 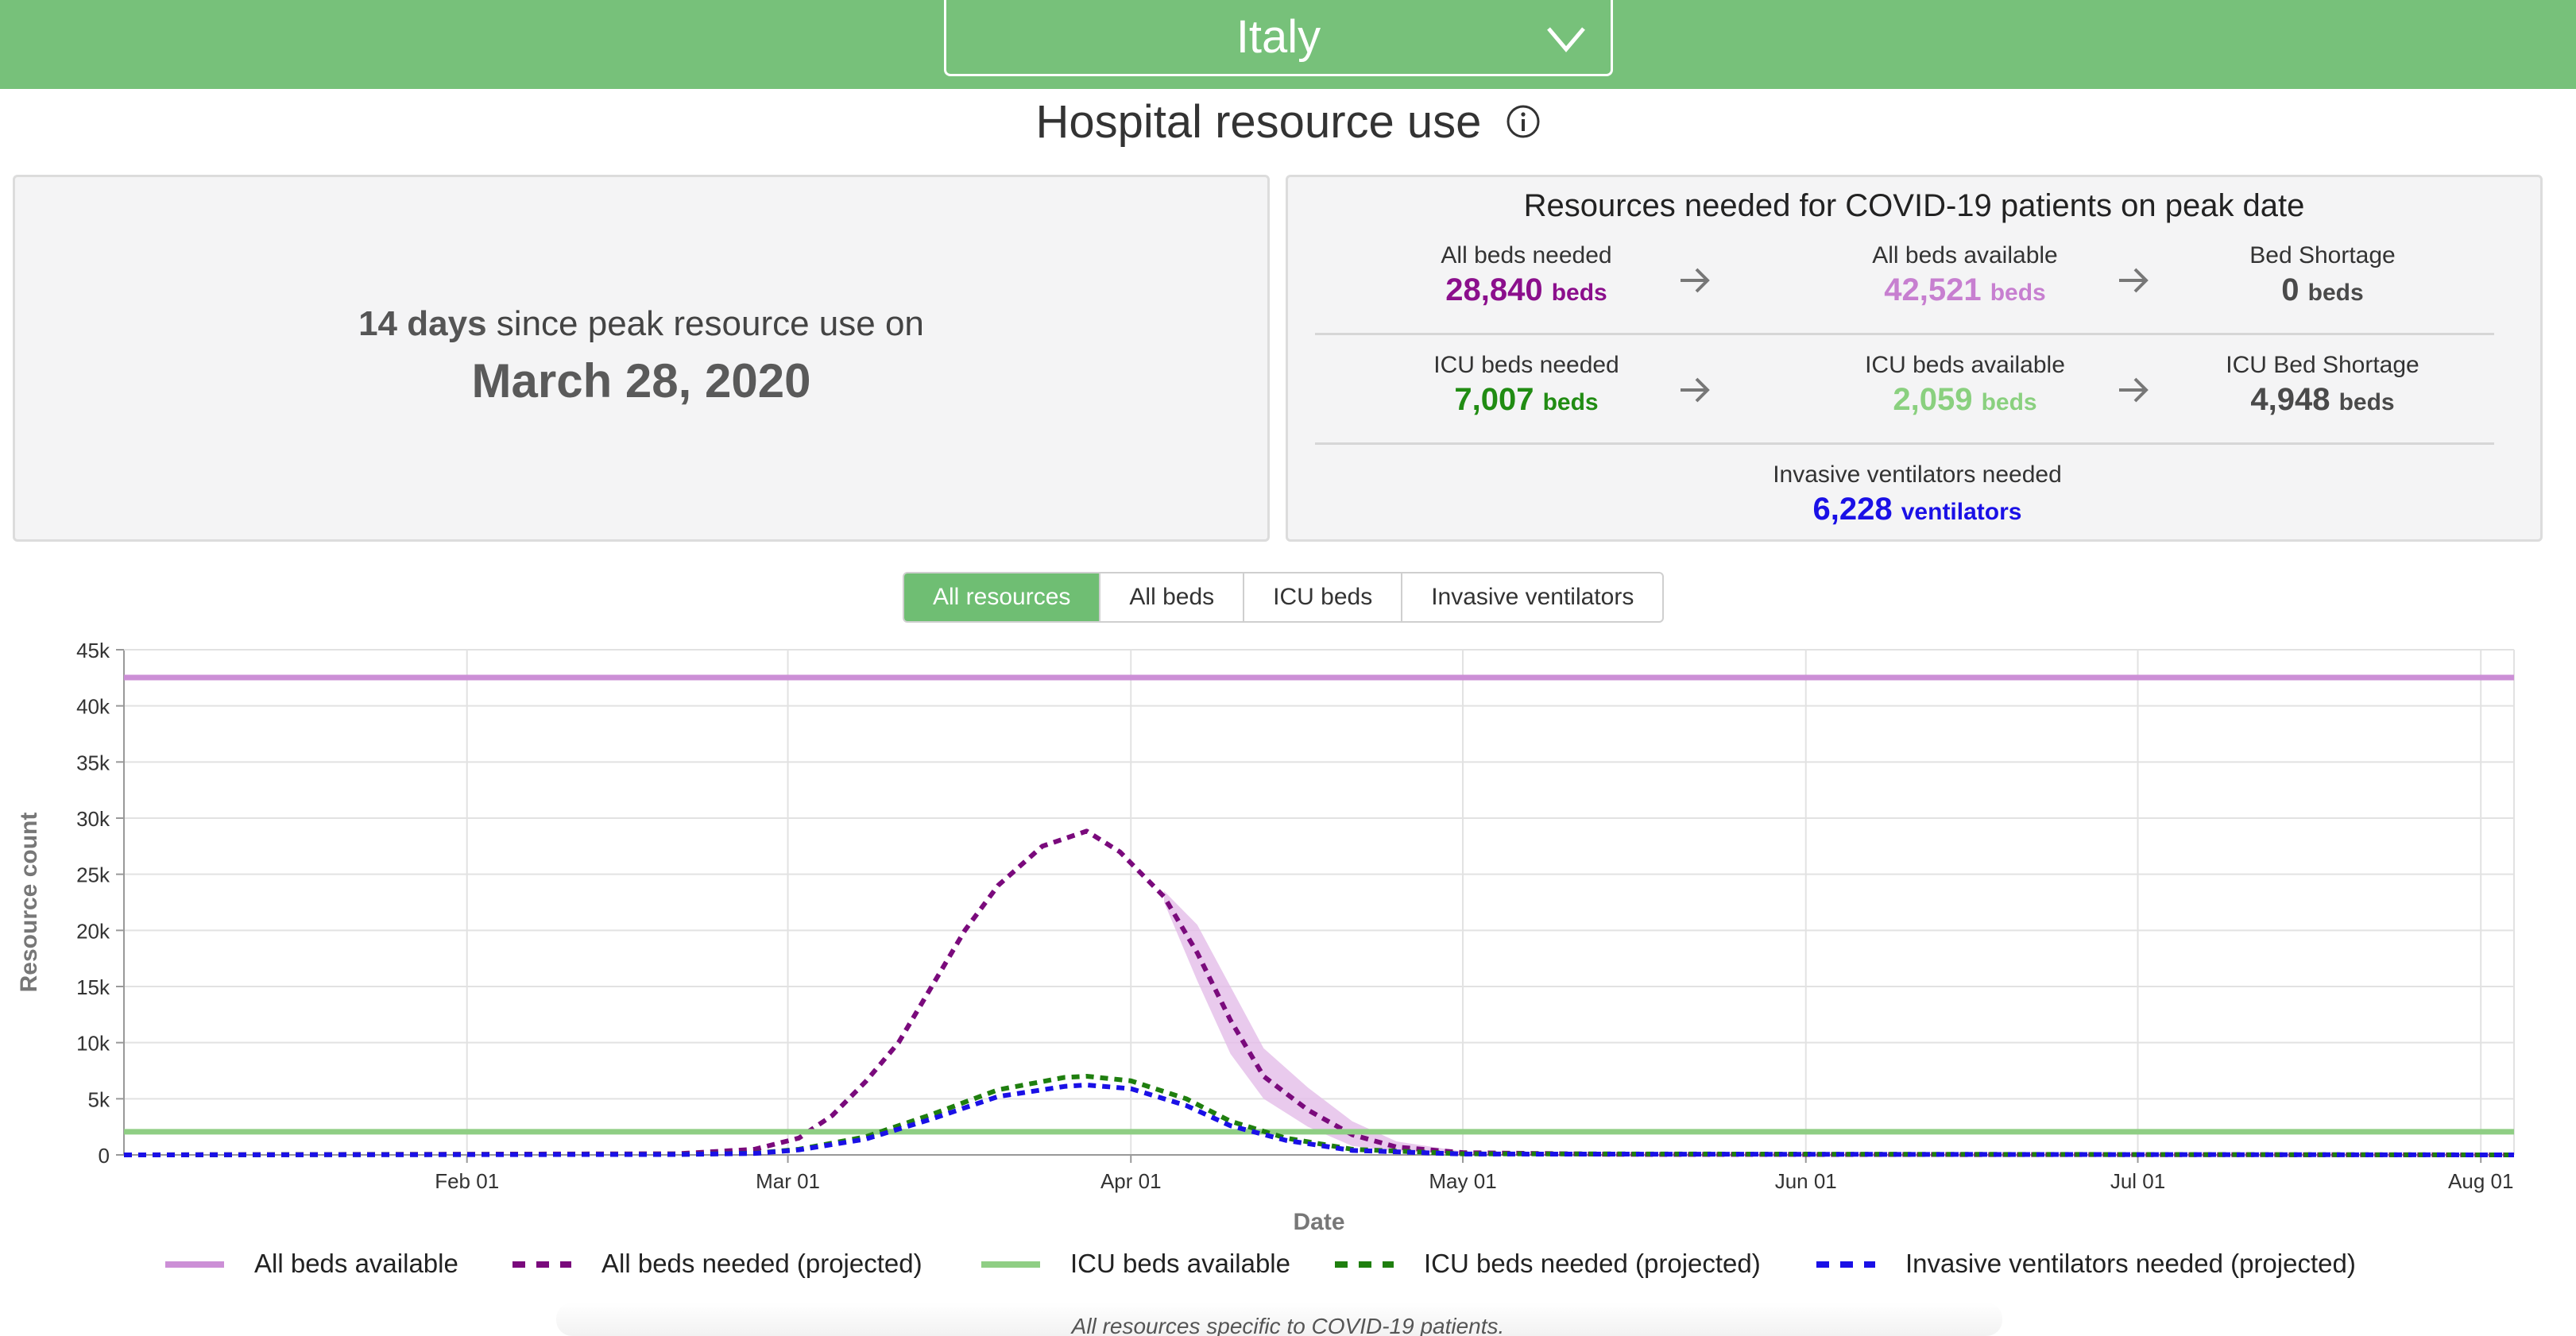 I want to click on stat-label: All beds needed, so click(x=1526, y=255).